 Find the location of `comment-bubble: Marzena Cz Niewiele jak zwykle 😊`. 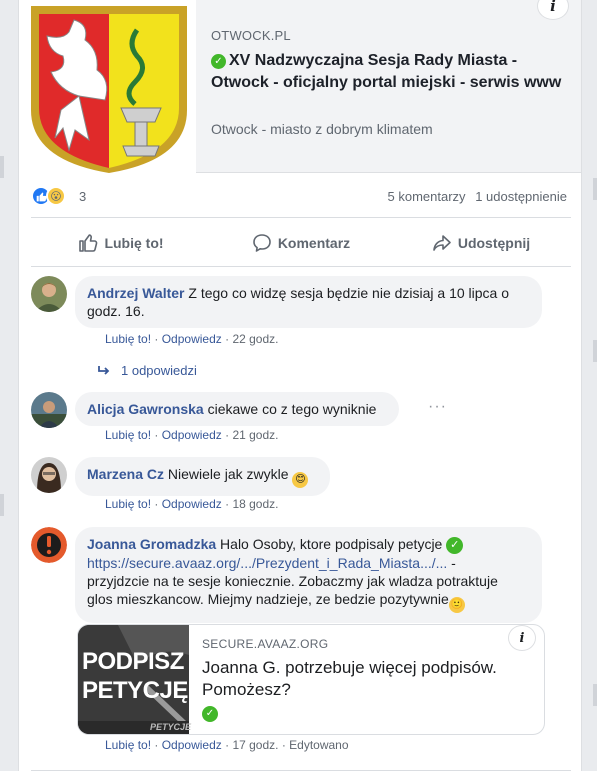

comment-bubble: Marzena Cz Niewiele jak zwykle 😊 is located at coordinates (202, 476).